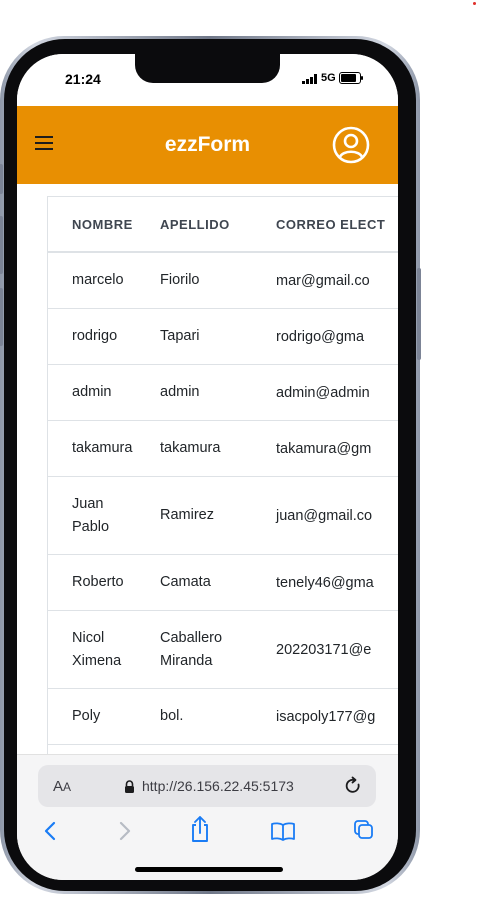  Describe the element at coordinates (191, 637) in the screenshot. I see `cell-apellido-line: Caballero` at that location.